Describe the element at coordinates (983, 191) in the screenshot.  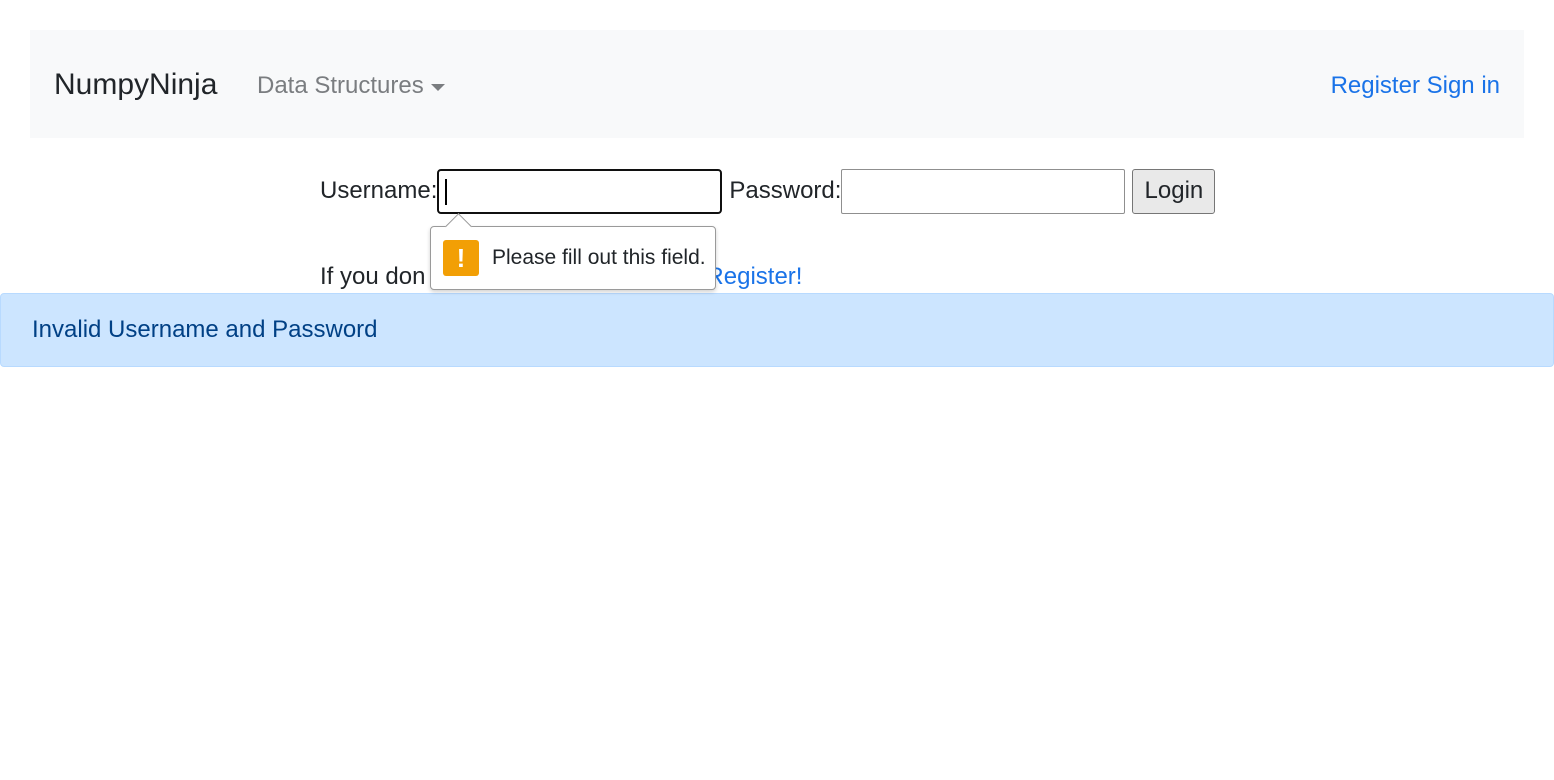
I see `password-input` at that location.